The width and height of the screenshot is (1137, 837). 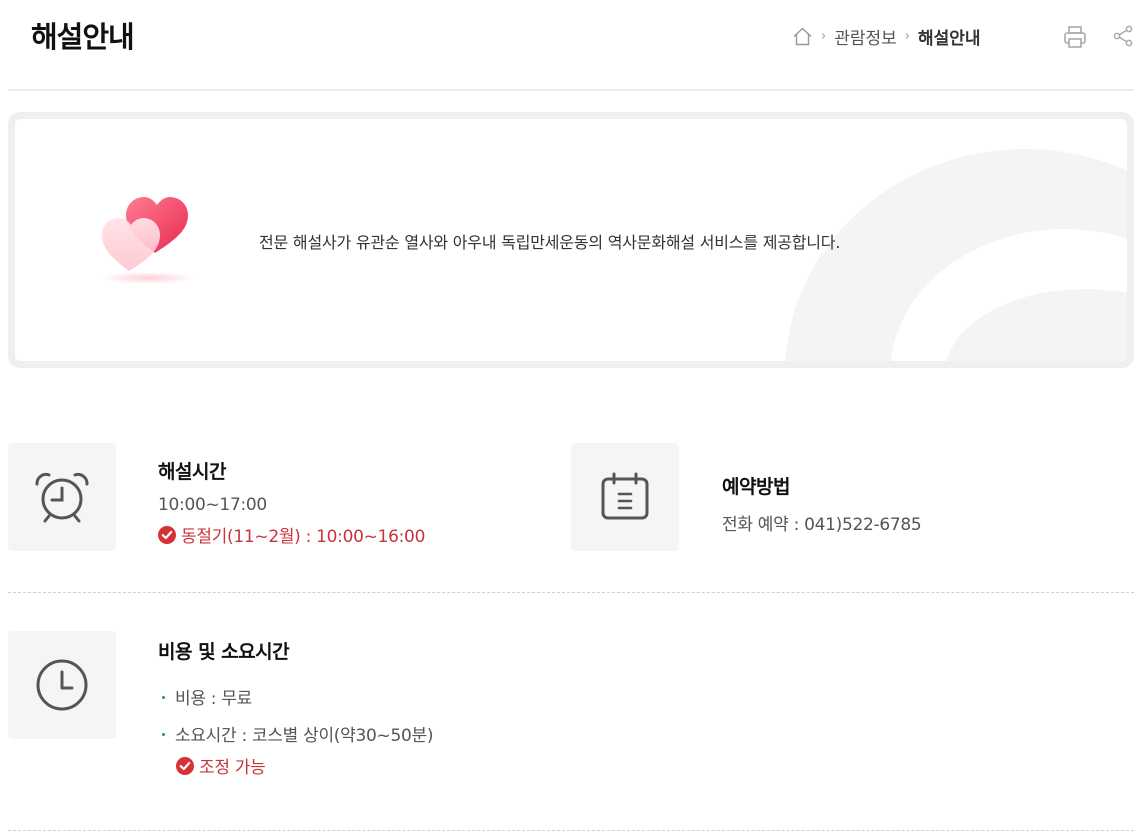 What do you see at coordinates (212, 505) in the screenshot?
I see `hours-time: 10:00~17:00` at bounding box center [212, 505].